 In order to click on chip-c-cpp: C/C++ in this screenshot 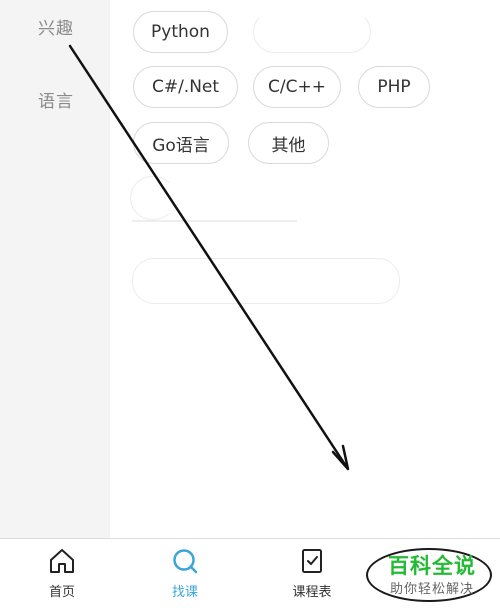, I will do `click(297, 87)`.